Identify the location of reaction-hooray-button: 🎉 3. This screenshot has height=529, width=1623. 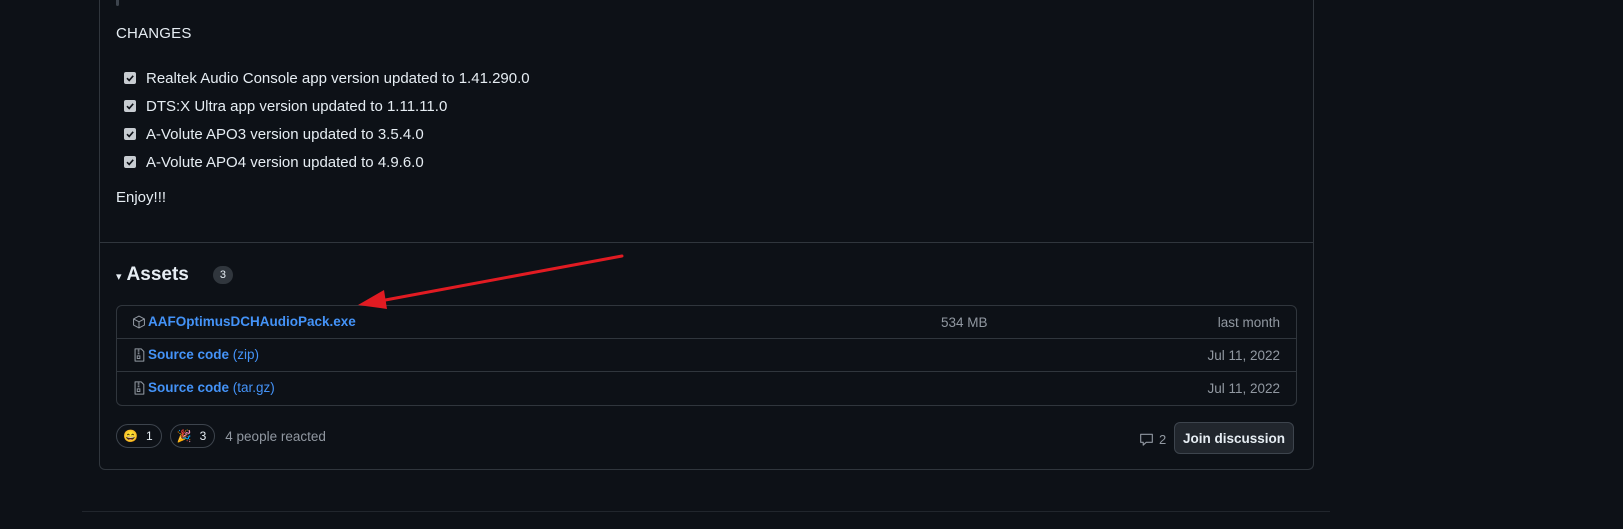
(192, 436).